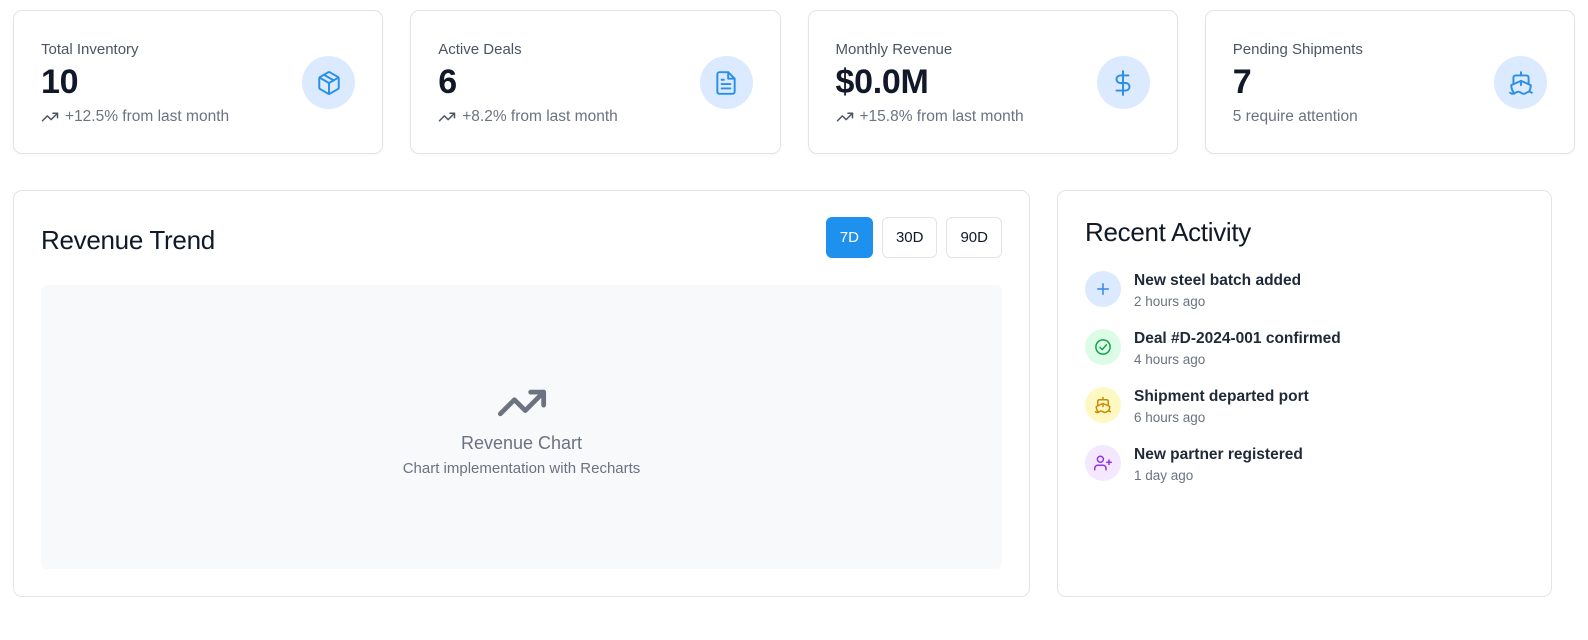 Image resolution: width=1588 pixels, height=640 pixels. Describe the element at coordinates (1103, 463) in the screenshot. I see `user-plus-icon` at that location.